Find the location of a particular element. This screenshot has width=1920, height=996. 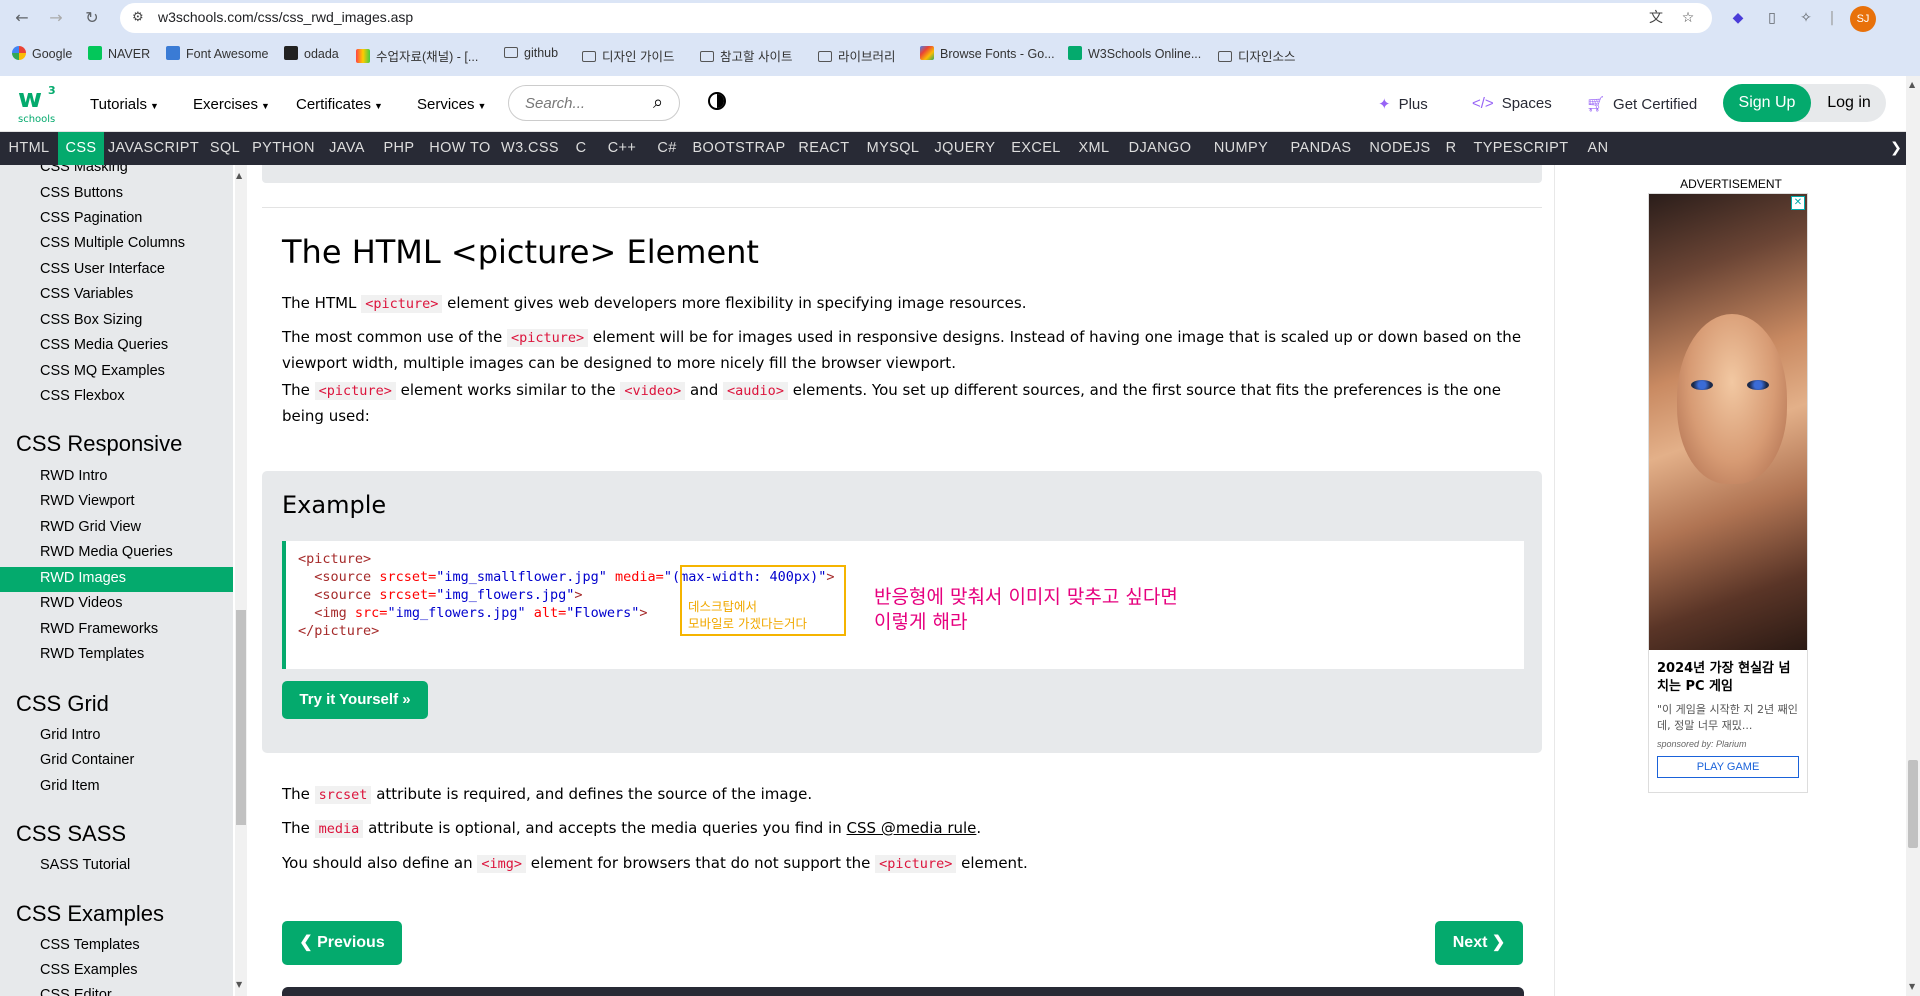

sidebar-item-rwd-media-queries: RWD Media Queries is located at coordinates (106, 552).